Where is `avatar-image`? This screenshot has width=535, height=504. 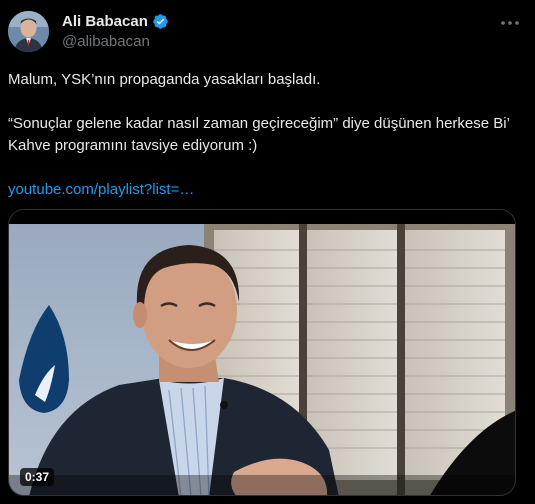
avatar-image is located at coordinates (28, 31).